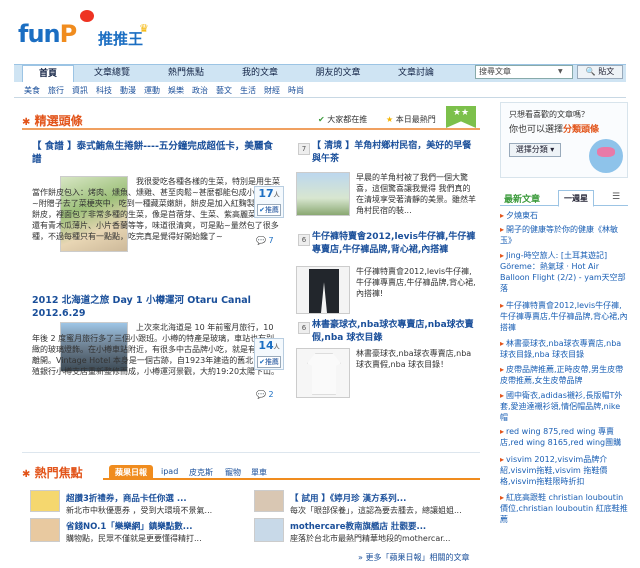 This screenshot has height=568, width=640. Describe the element at coordinates (414, 359) in the screenshot. I see `side-article-3-body: 林書豪球衣,nba球衣專賣店,nba球衣賣假,nba 球衣目錄！` at that location.